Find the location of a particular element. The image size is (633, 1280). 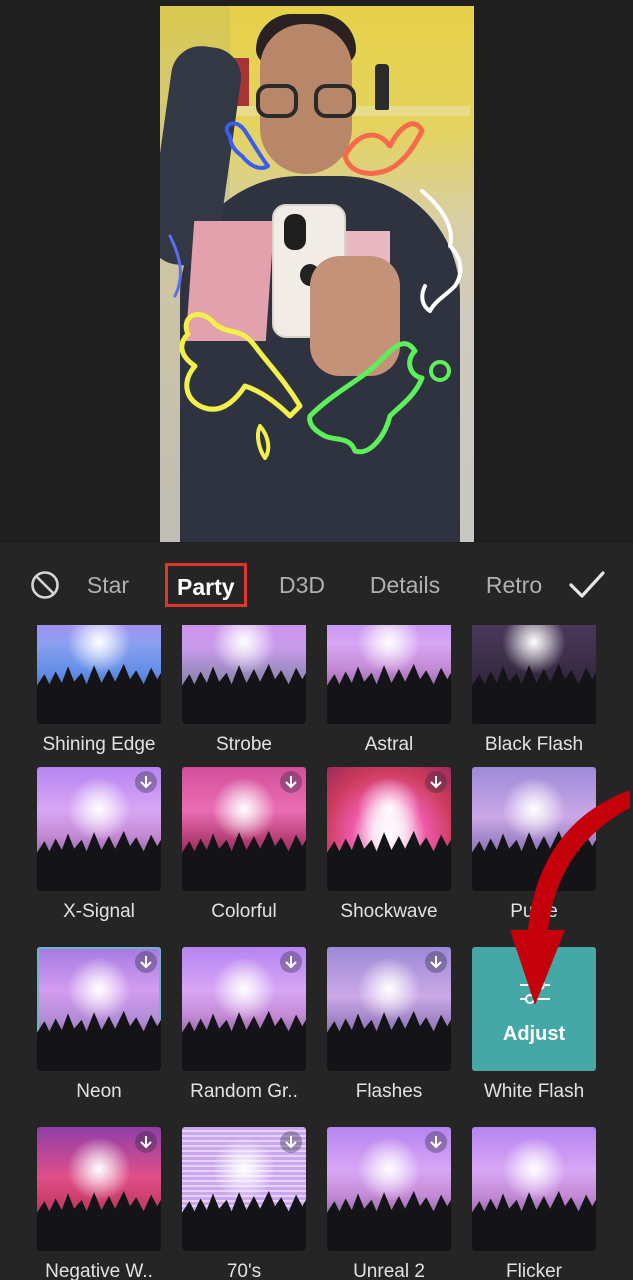

effect-label: Black Flash is located at coordinates (534, 744).